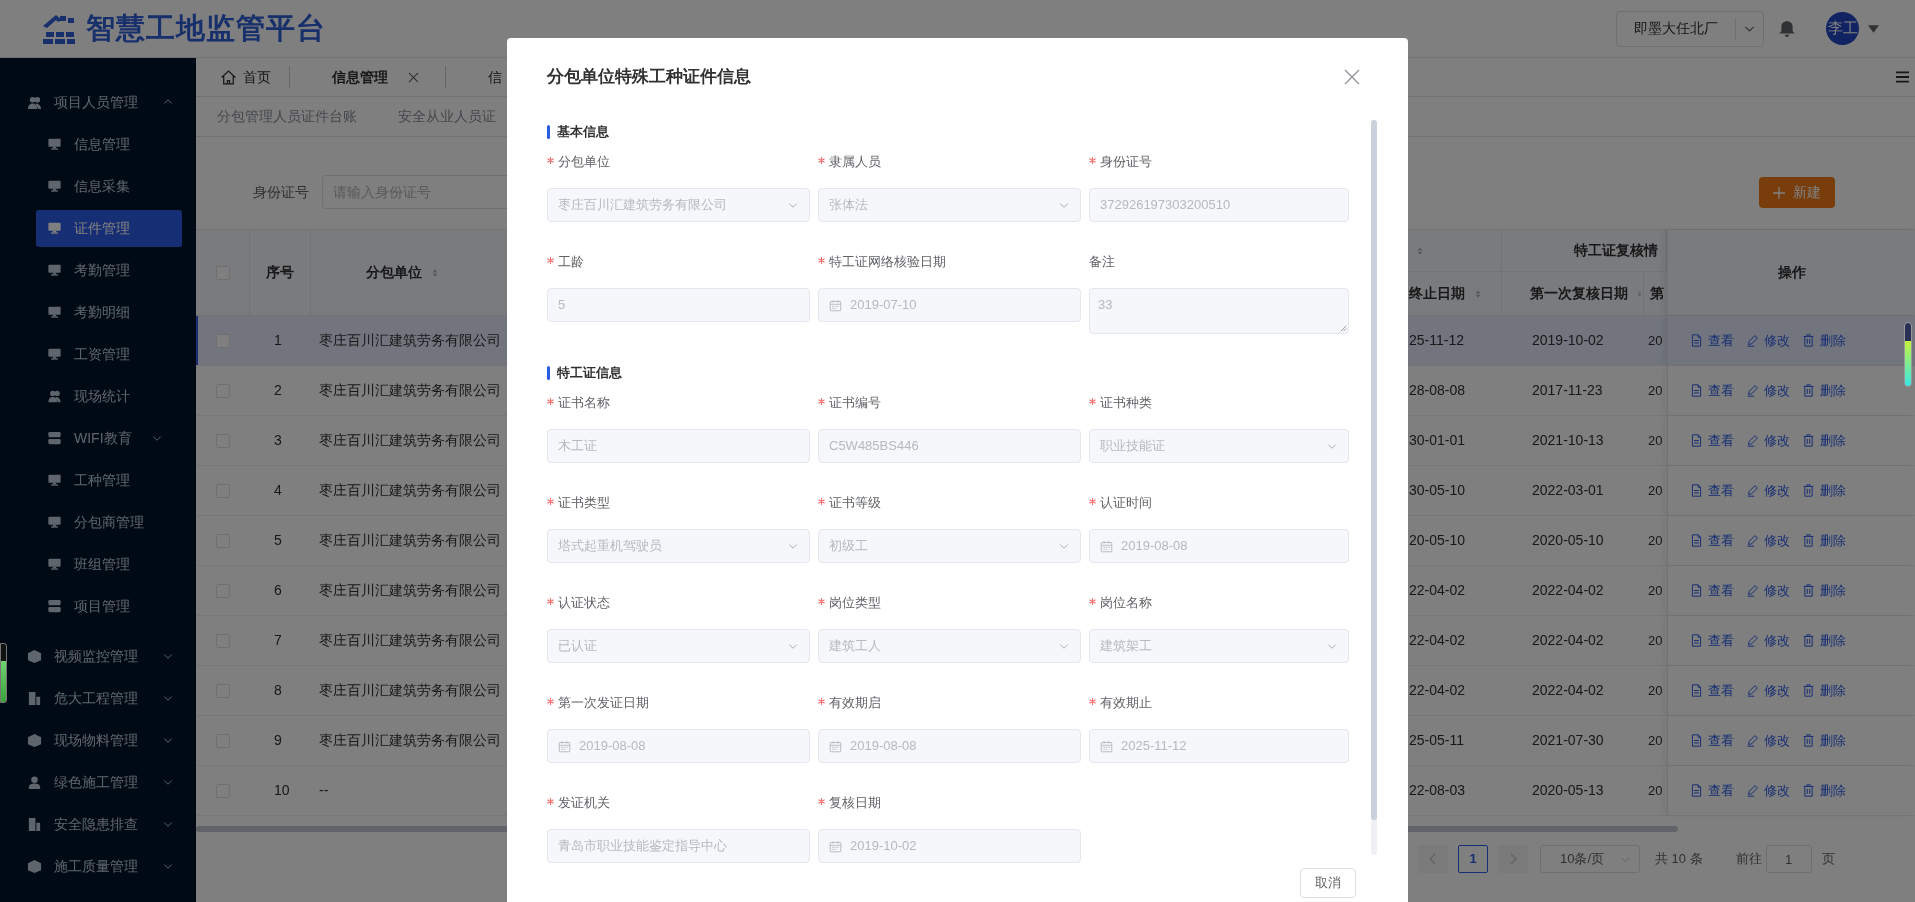 The height and width of the screenshot is (902, 1915). I want to click on sidebar-group: 项目人员管理, so click(98, 102).